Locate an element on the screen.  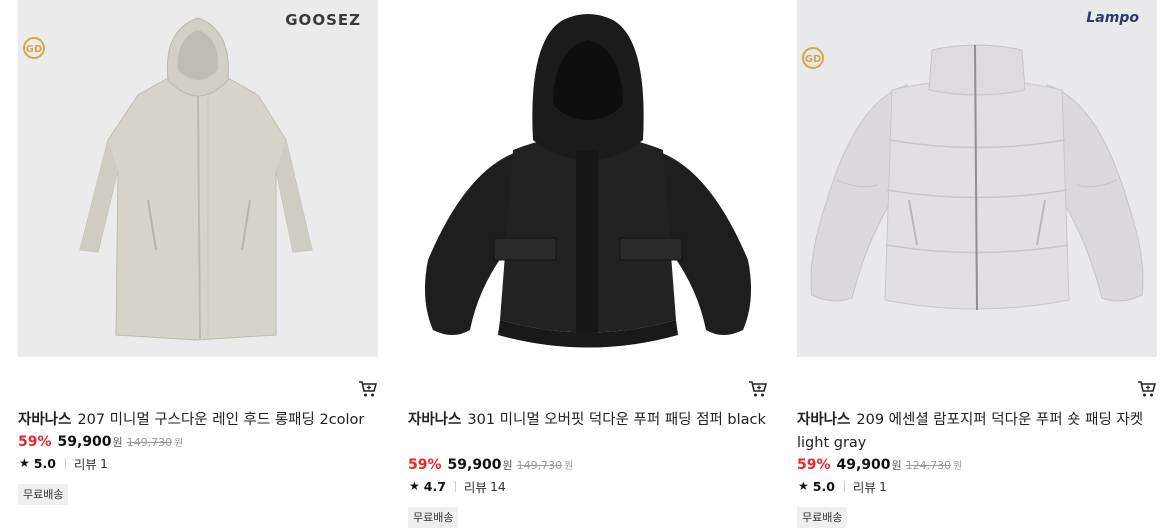
long-hooded-coat-icon is located at coordinates (196, 179).